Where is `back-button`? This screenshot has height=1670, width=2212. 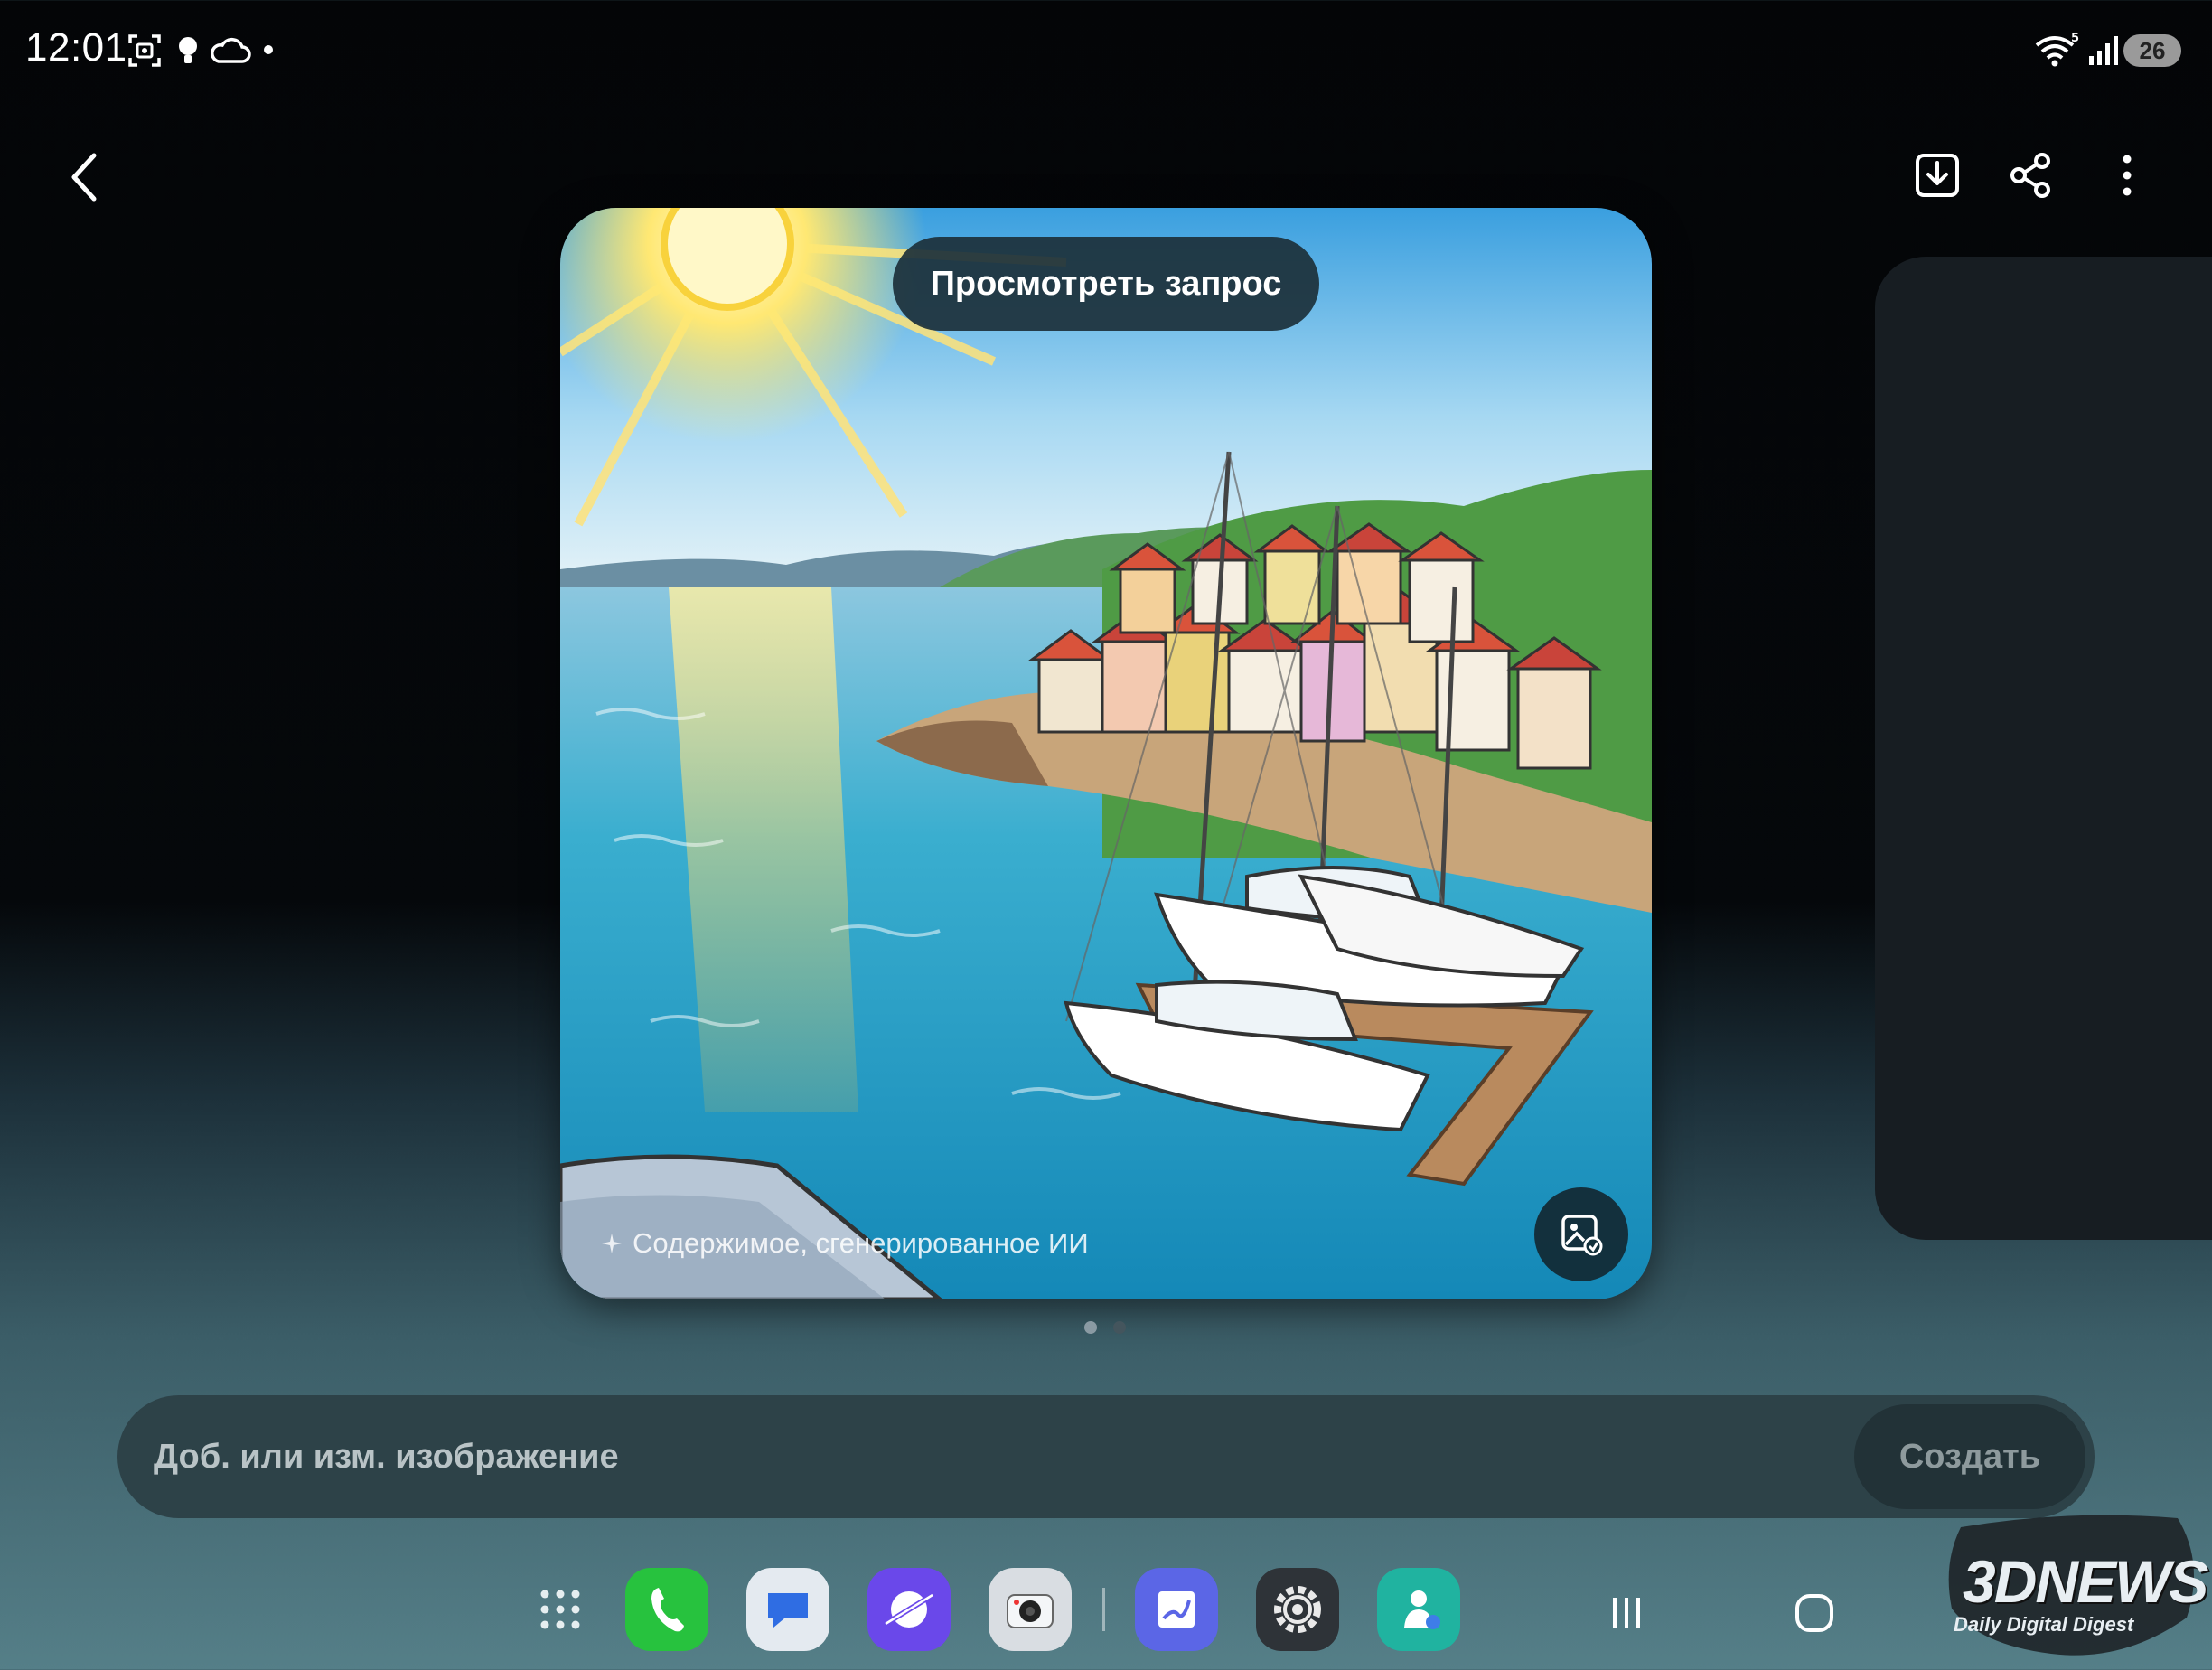
back-button is located at coordinates (85, 177).